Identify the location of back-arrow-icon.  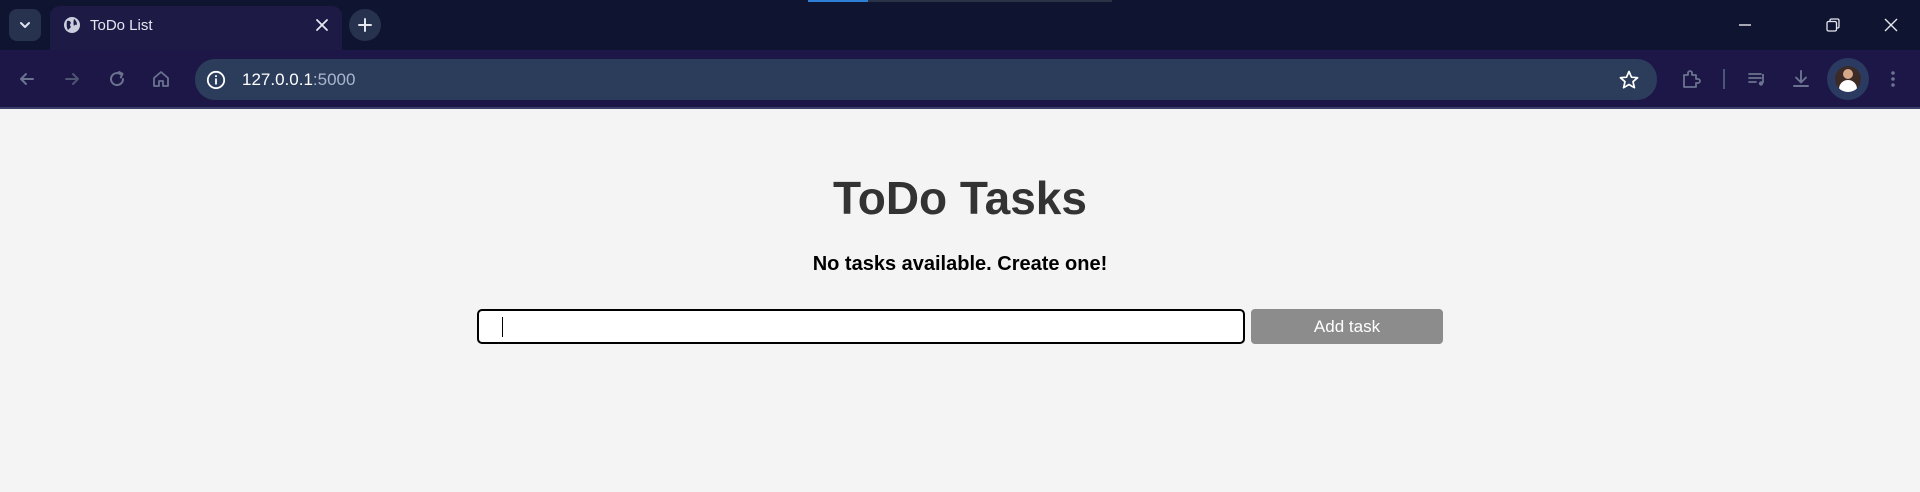
(27, 79).